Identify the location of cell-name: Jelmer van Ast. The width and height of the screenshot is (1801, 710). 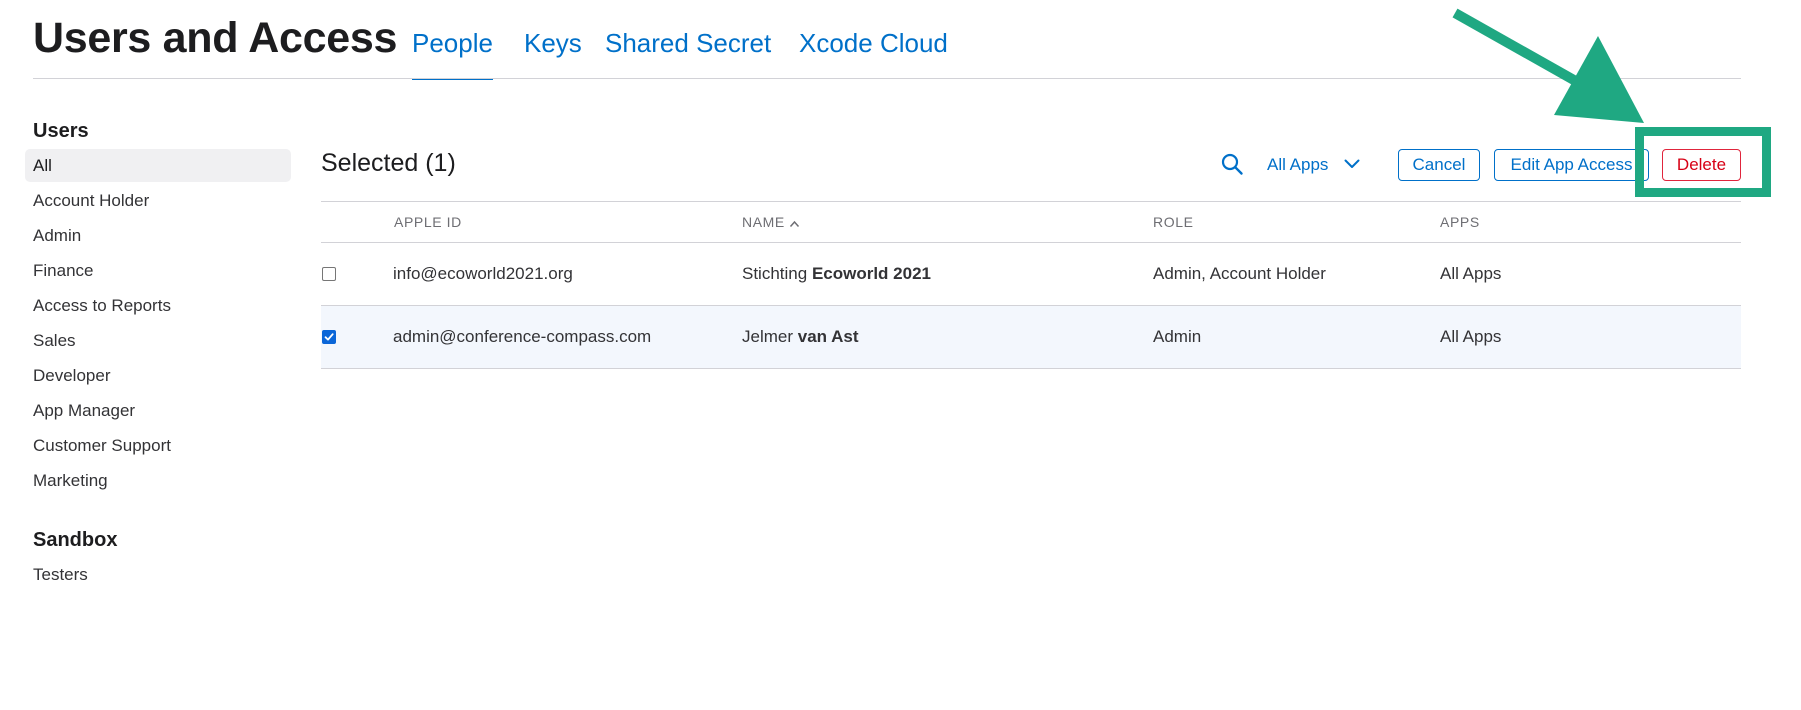
(800, 337).